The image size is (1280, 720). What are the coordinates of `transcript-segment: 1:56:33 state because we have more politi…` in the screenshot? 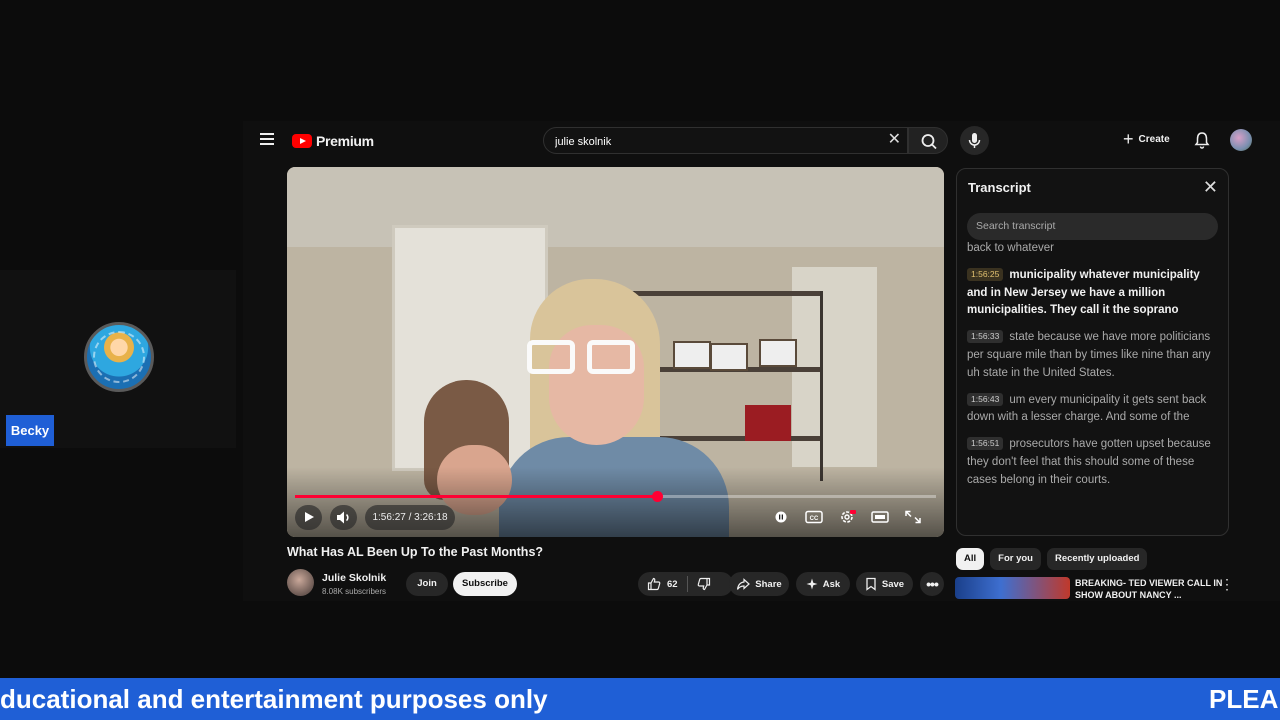 It's located at (1093, 355).